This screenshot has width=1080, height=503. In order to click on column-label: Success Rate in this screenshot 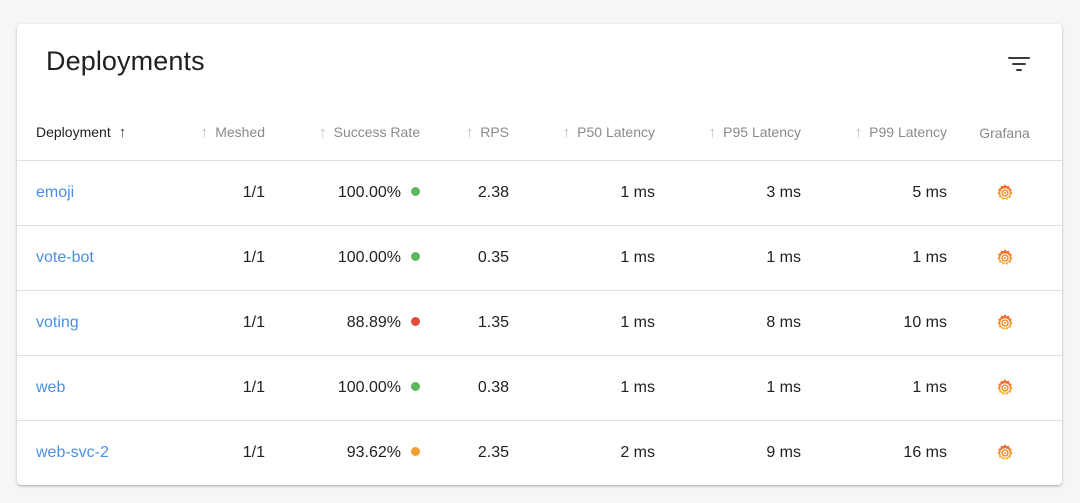, I will do `click(376, 132)`.